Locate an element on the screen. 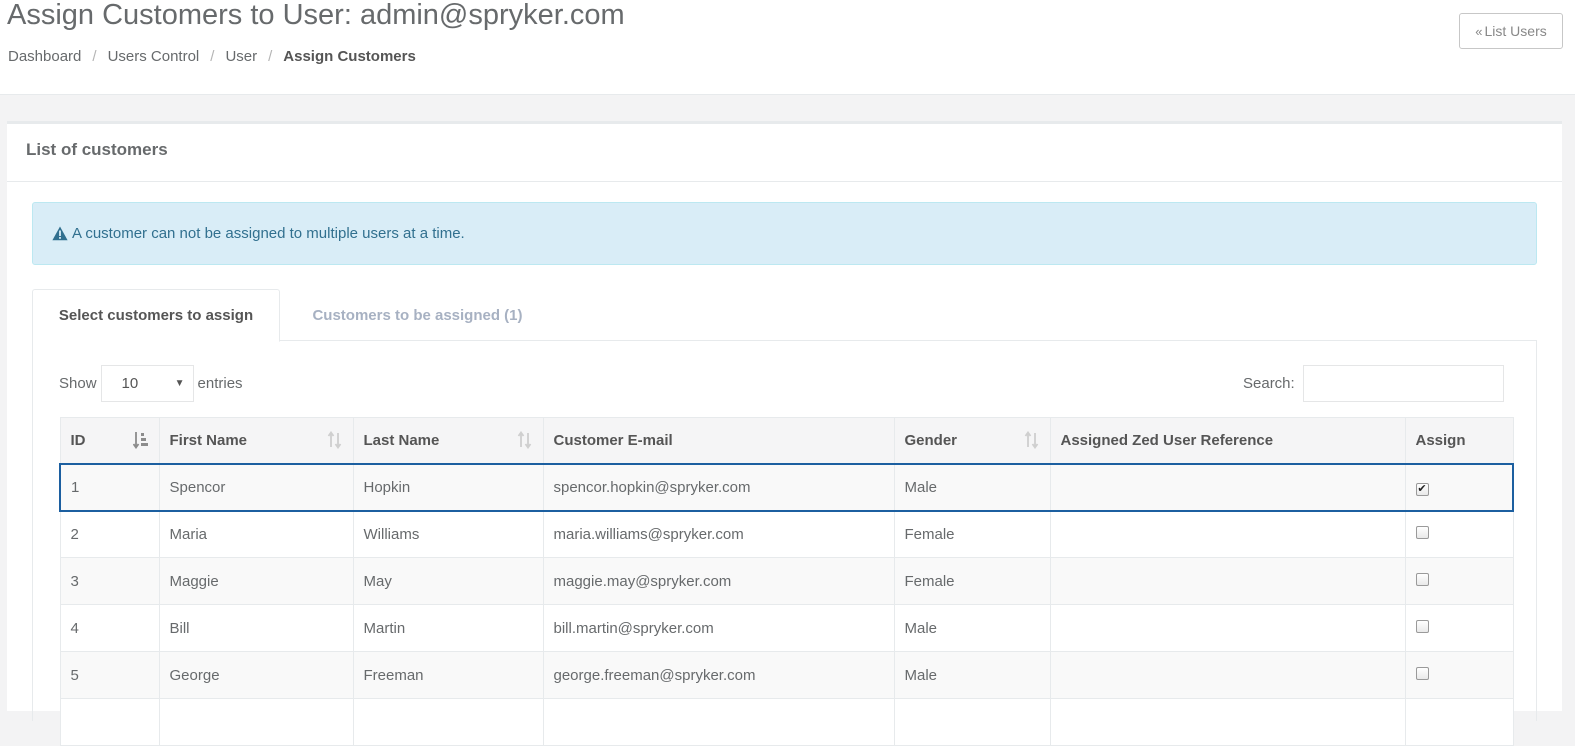 This screenshot has width=1575, height=746. cell-last-name is located at coordinates (448, 722).